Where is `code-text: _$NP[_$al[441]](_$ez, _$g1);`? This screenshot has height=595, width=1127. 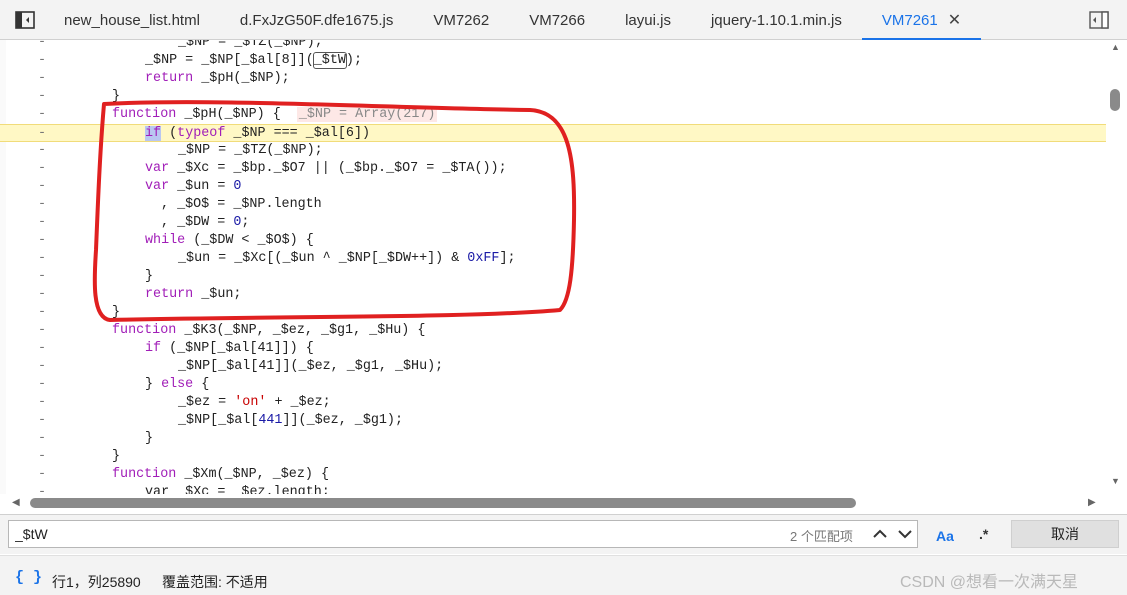
code-text: _$NP[_$al[441]](_$ez, _$g1); is located at coordinates (290, 421).